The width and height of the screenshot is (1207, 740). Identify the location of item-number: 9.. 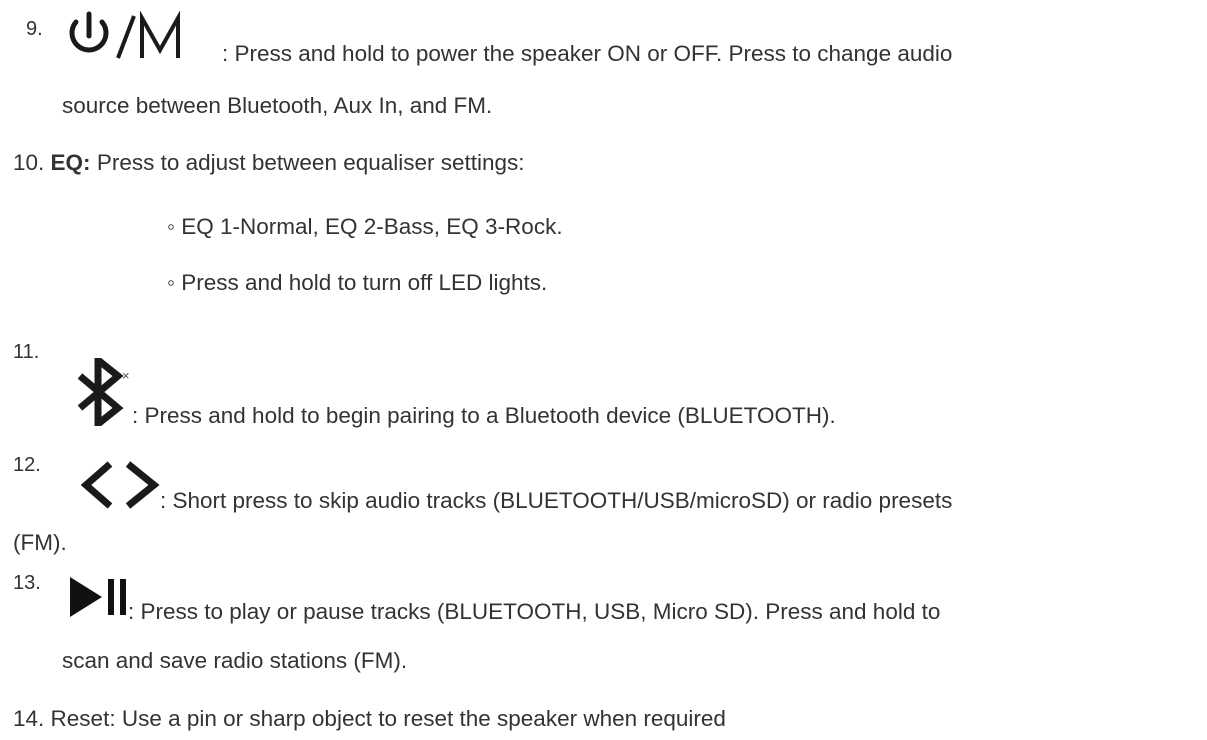
(34, 29).